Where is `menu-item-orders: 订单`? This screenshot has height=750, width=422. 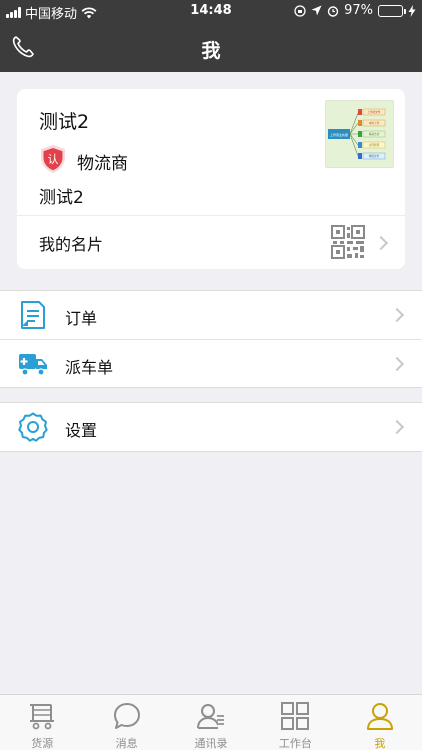 menu-item-orders: 订单 is located at coordinates (211, 315).